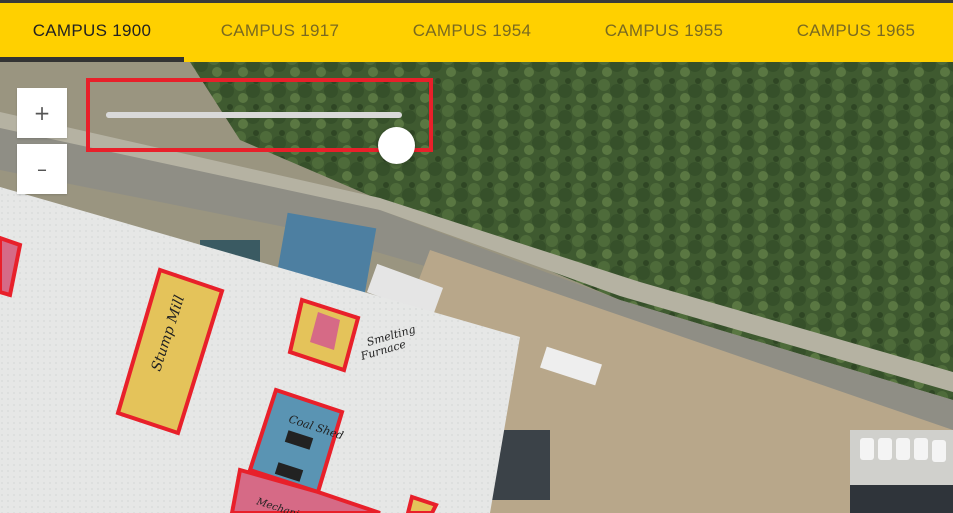 Image resolution: width=953 pixels, height=513 pixels. What do you see at coordinates (280, 32) in the screenshot?
I see `tab-campus-1917: CAMPUS 1917` at bounding box center [280, 32].